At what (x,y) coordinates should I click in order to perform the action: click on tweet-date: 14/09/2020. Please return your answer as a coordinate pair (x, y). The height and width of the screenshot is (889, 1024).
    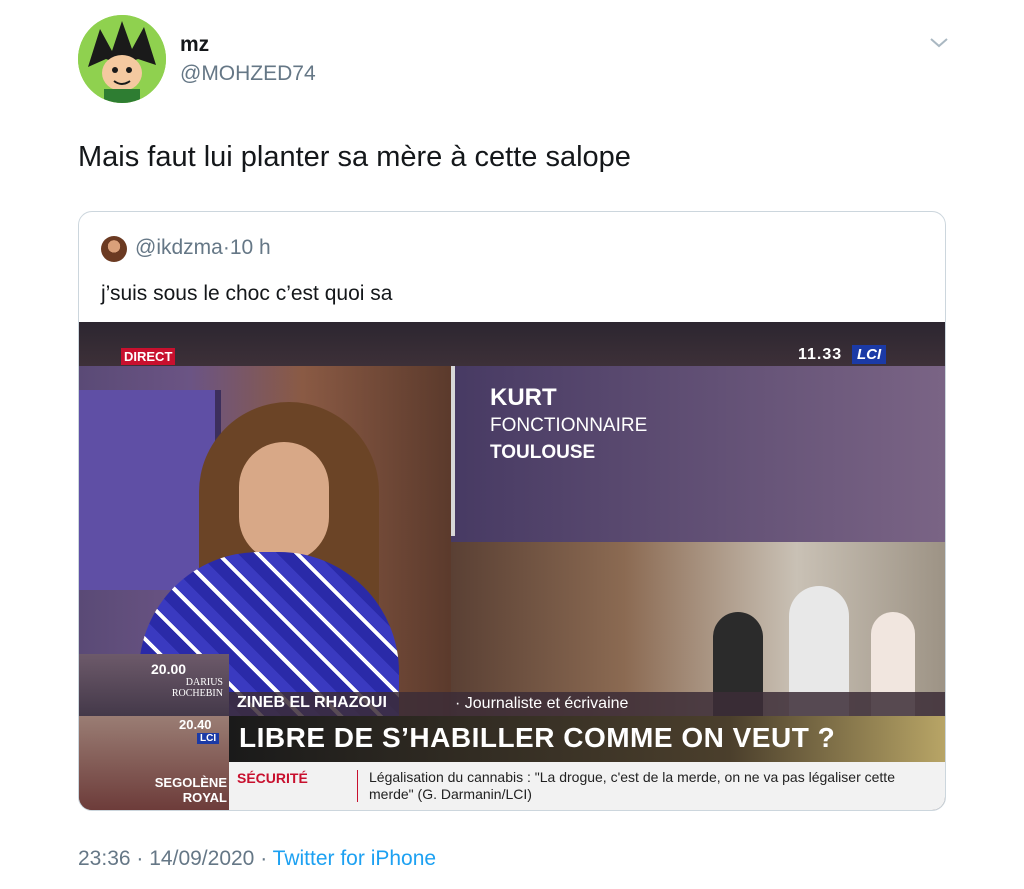
    Looking at the image, I should click on (201, 858).